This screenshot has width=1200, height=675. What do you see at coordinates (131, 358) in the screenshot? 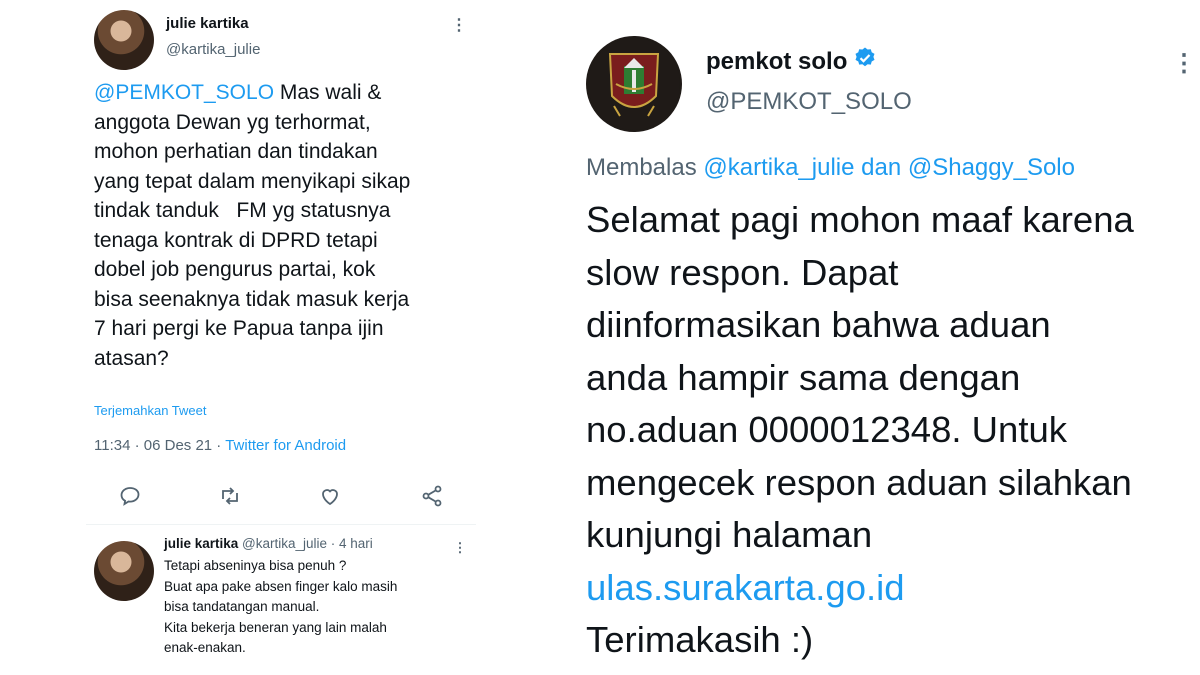
I see `tweet-line: atasan?` at bounding box center [131, 358].